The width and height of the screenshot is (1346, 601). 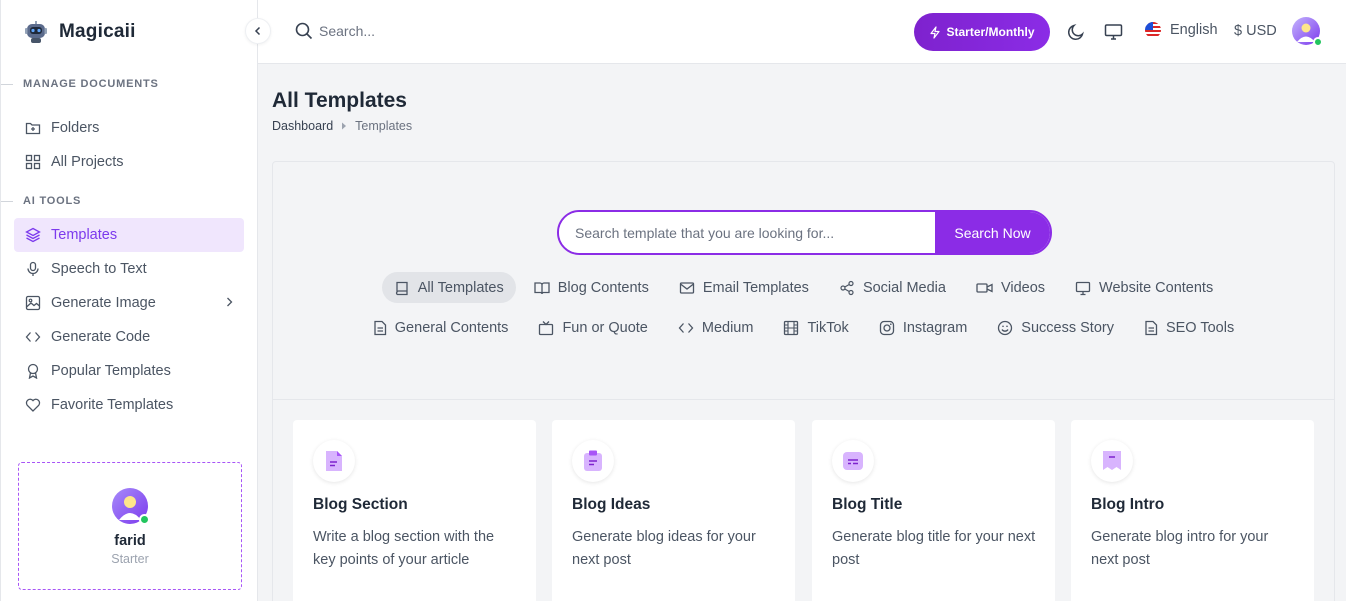 What do you see at coordinates (853, 461) in the screenshot?
I see `blog-title-icon` at bounding box center [853, 461].